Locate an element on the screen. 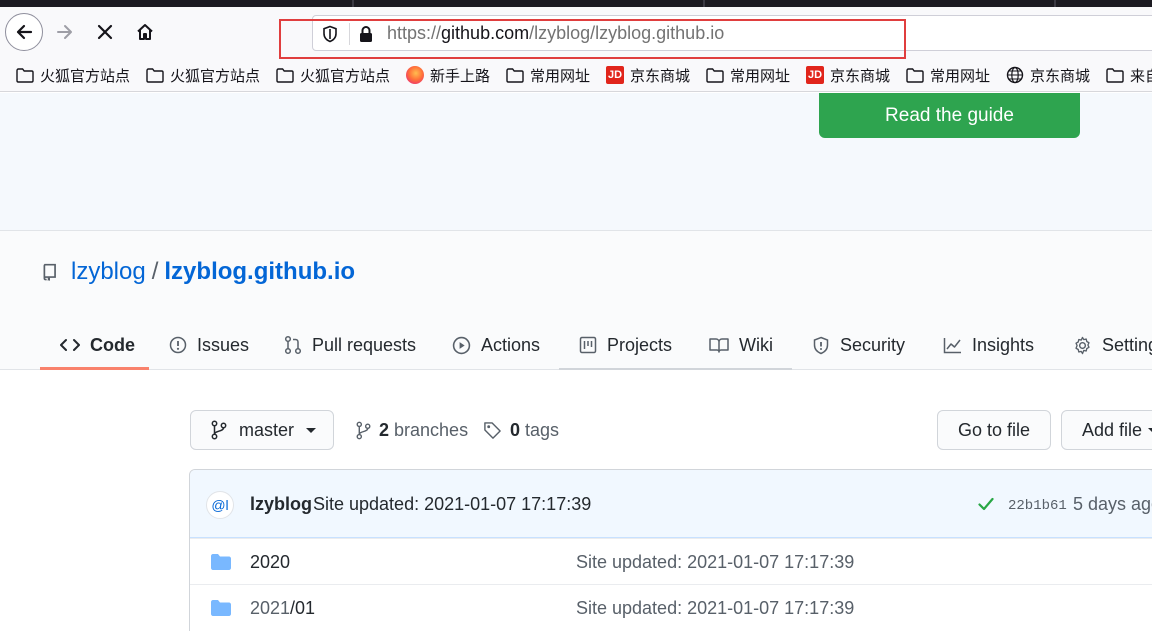 The height and width of the screenshot is (631, 1152). commit-sha: 22b1b61 is located at coordinates (1037, 506).